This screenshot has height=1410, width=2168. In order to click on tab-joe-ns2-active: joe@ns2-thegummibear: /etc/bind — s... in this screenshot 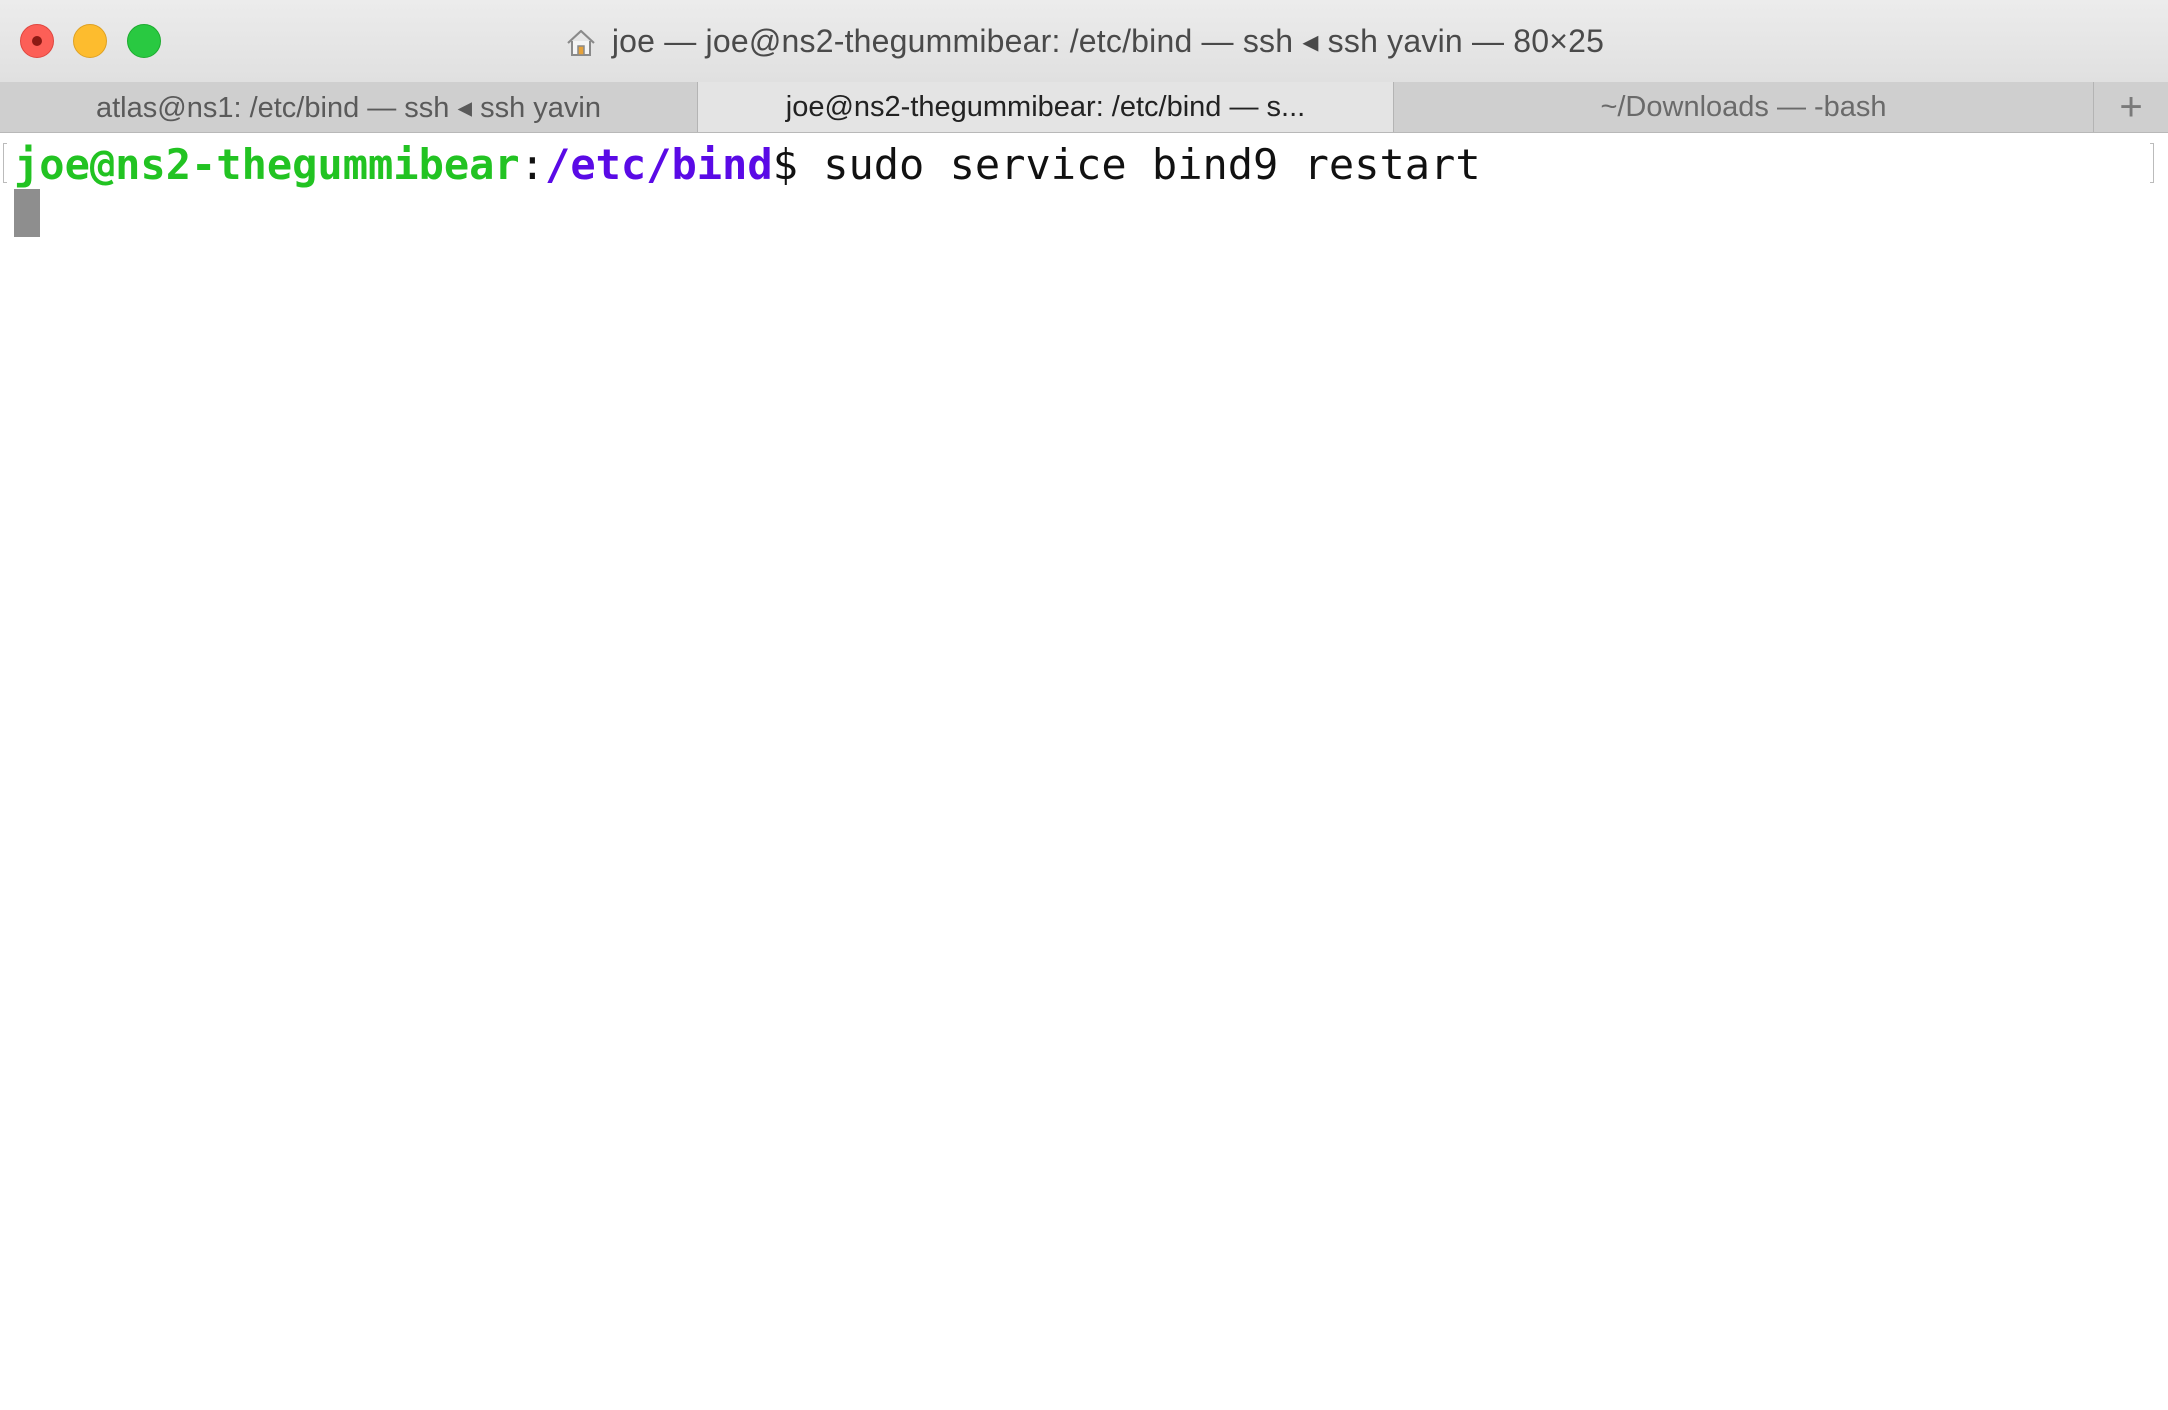, I will do `click(1046, 107)`.